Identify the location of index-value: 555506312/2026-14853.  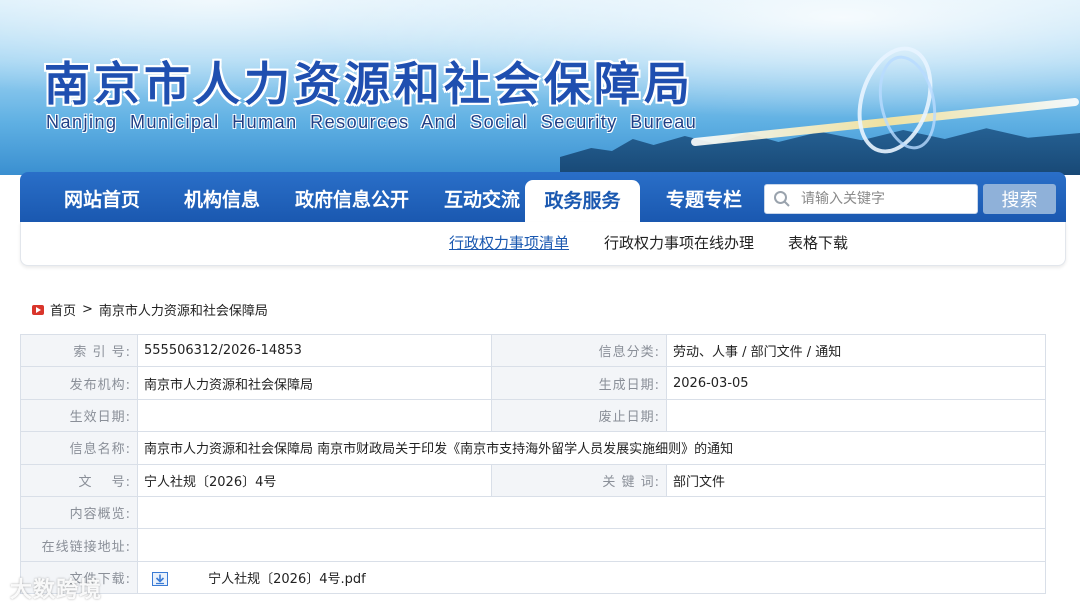
(314, 350).